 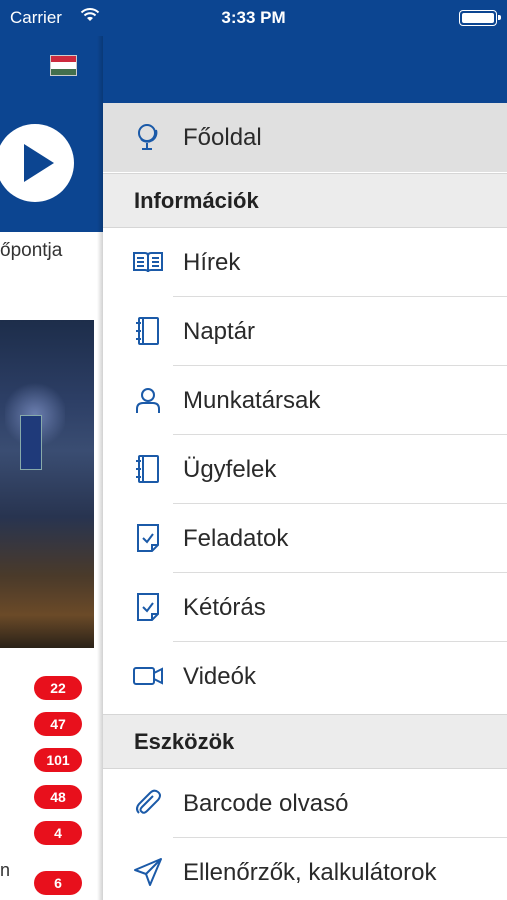 What do you see at coordinates (58, 797) in the screenshot?
I see `count-badge: 48` at bounding box center [58, 797].